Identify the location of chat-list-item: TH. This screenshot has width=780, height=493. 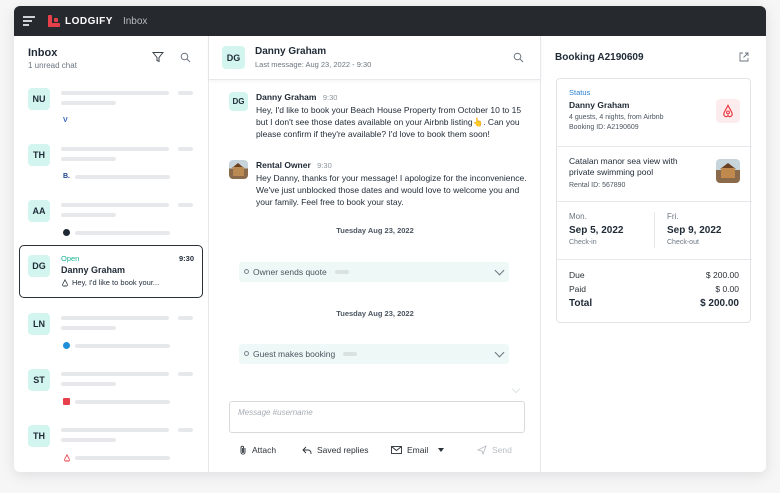
(110, 448).